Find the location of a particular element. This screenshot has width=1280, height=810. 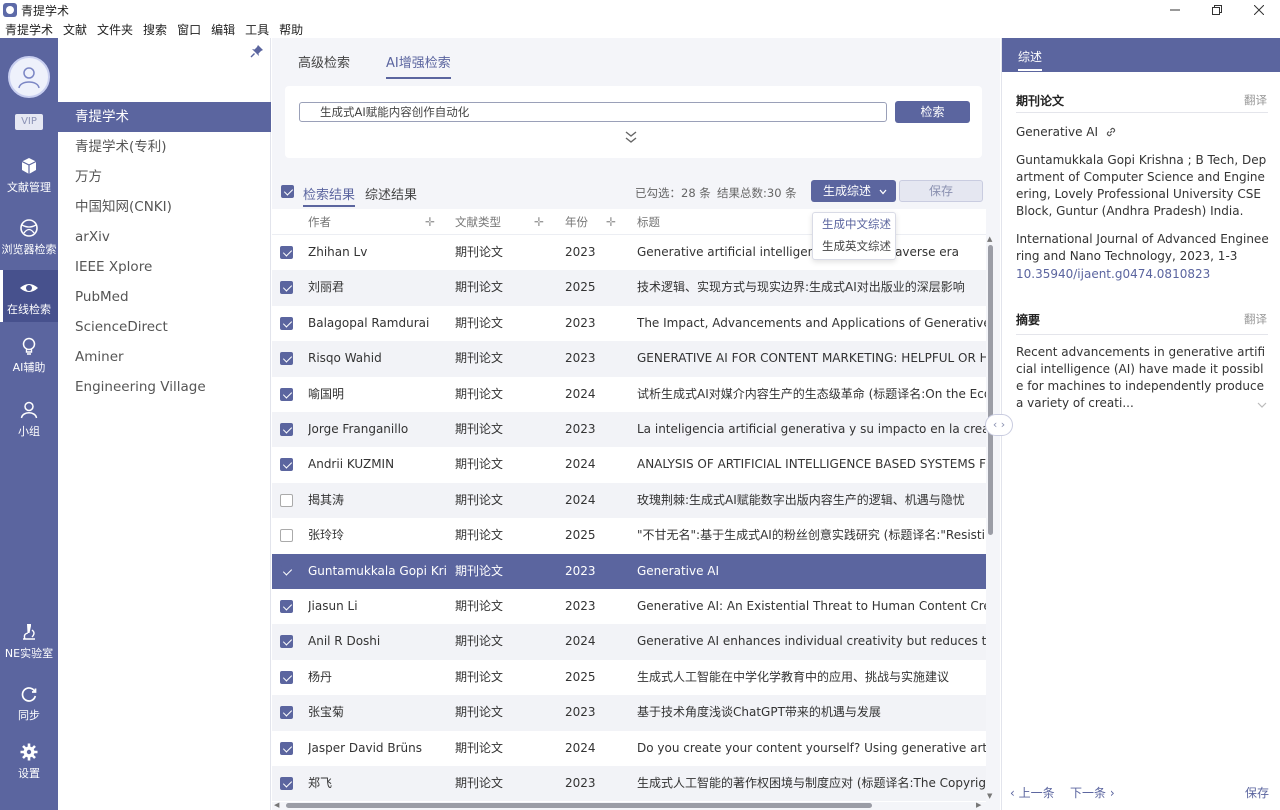

panel-collapse-handle: ‹ › is located at coordinates (999, 425).